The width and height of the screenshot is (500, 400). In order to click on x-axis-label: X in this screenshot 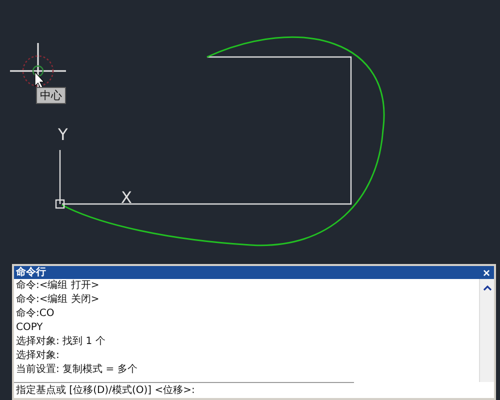, I will do `click(126, 197)`.